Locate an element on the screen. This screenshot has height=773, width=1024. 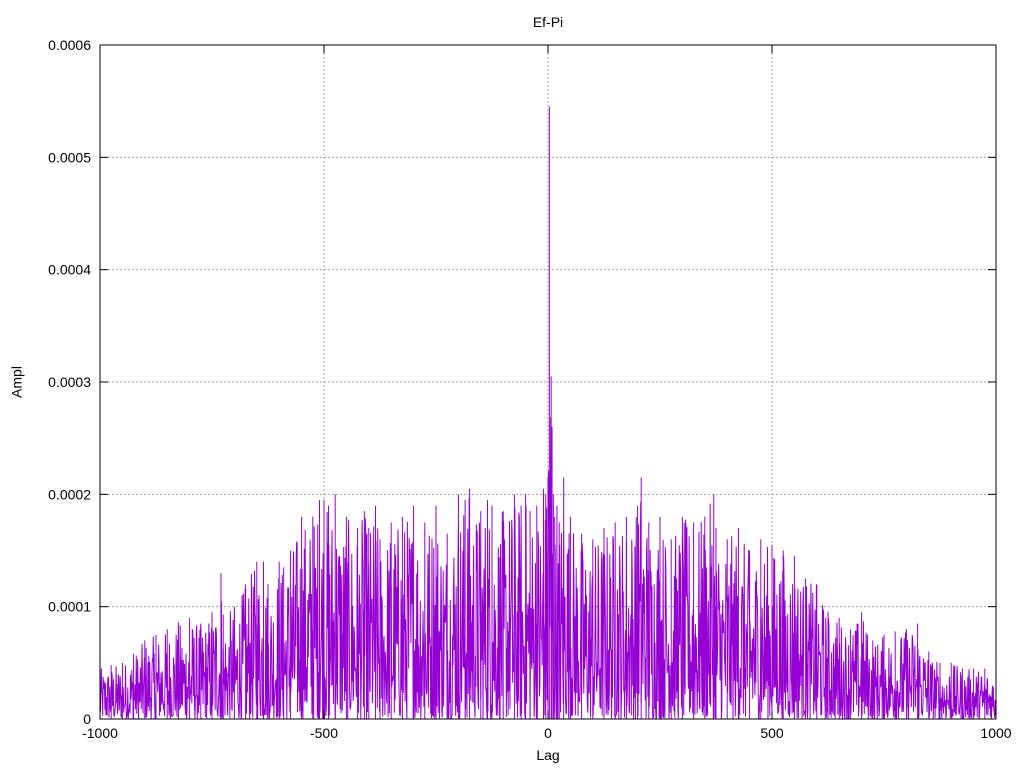
x-tick-label: -1000 is located at coordinates (100, 733).